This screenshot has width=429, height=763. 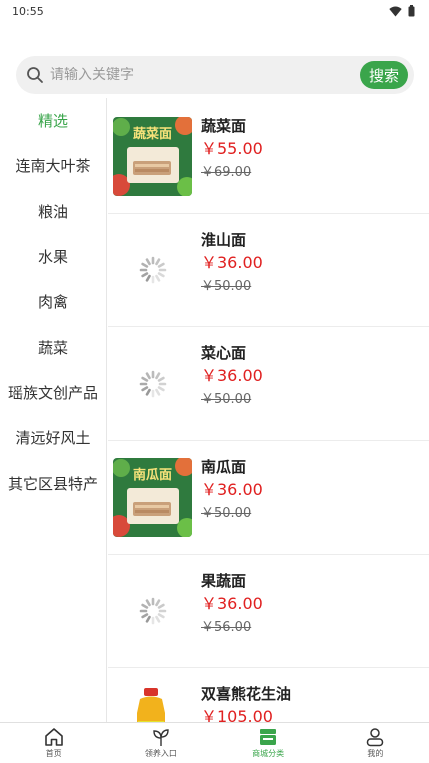 What do you see at coordinates (152, 475) in the screenshot?
I see `pack-title: 南瓜面` at bounding box center [152, 475].